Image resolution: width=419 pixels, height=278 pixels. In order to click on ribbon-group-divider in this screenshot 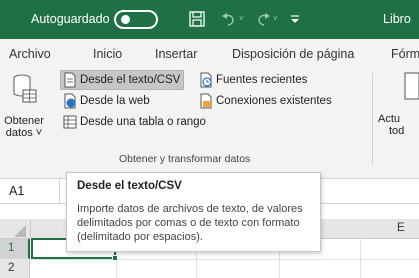, I will do `click(372, 119)`.